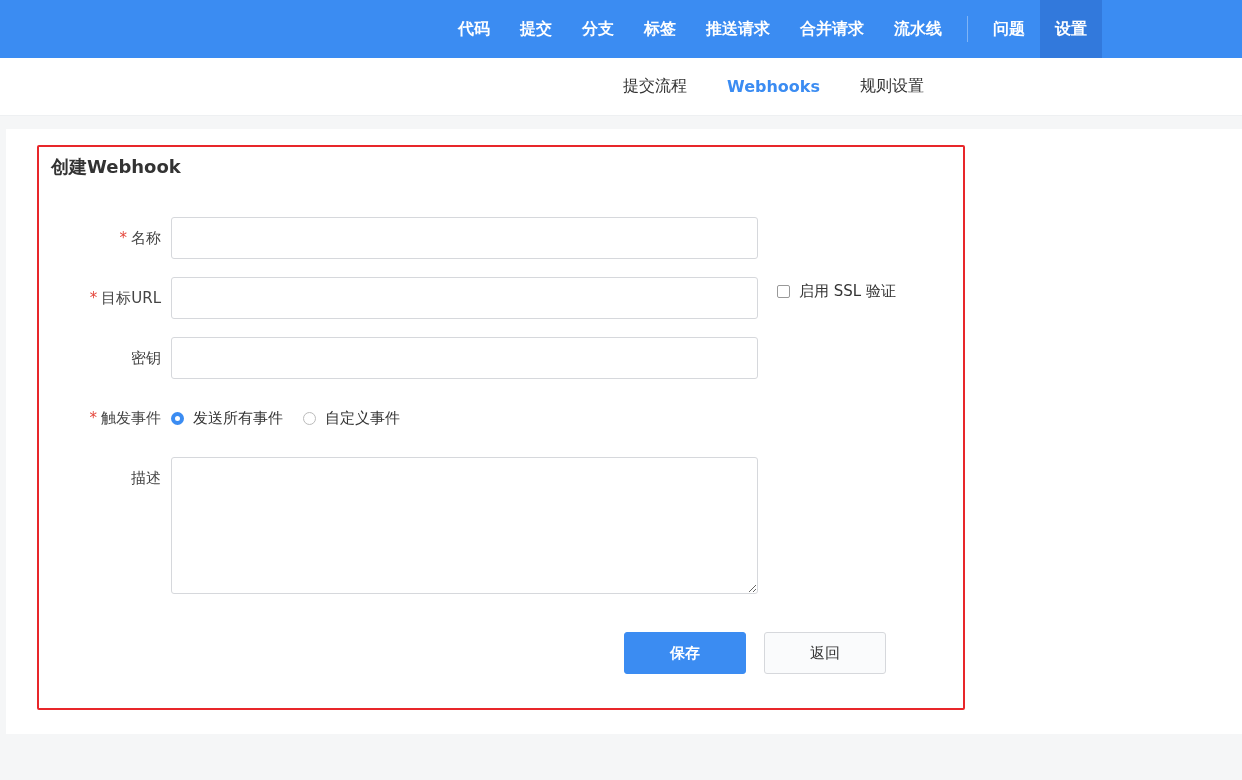 The image size is (1242, 780). Describe the element at coordinates (783, 291) in the screenshot. I see `checkbox` at that location.